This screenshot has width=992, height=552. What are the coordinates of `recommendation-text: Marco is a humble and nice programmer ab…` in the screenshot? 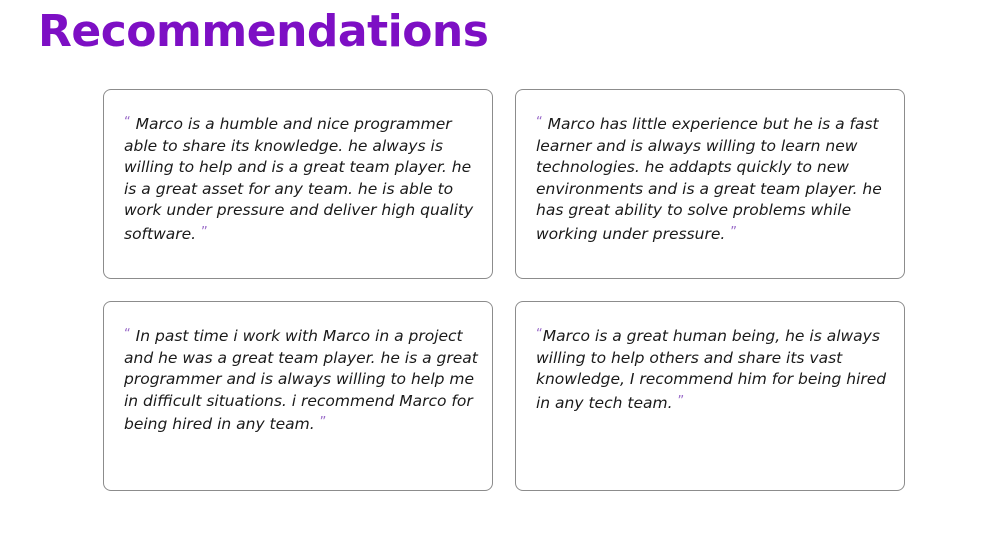 It's located at (299, 179).